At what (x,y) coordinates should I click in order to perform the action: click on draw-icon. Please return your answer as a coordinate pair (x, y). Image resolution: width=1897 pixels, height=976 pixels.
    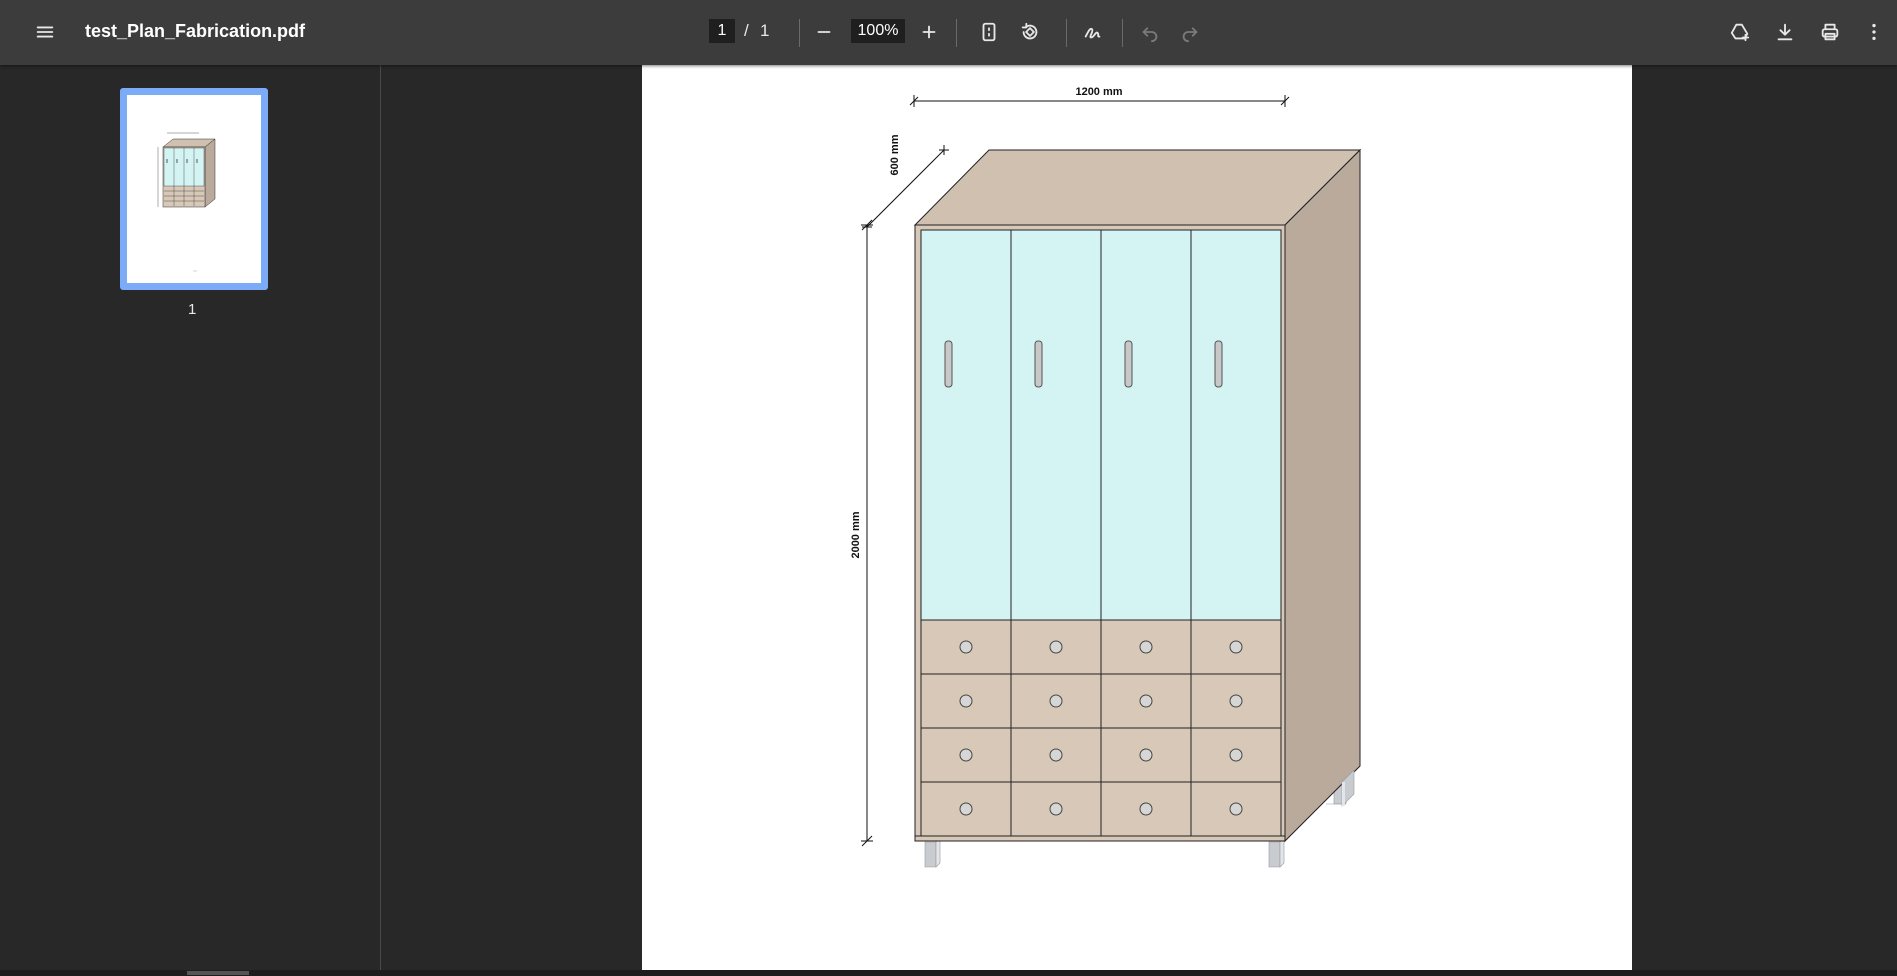
    Looking at the image, I should click on (1092, 33).